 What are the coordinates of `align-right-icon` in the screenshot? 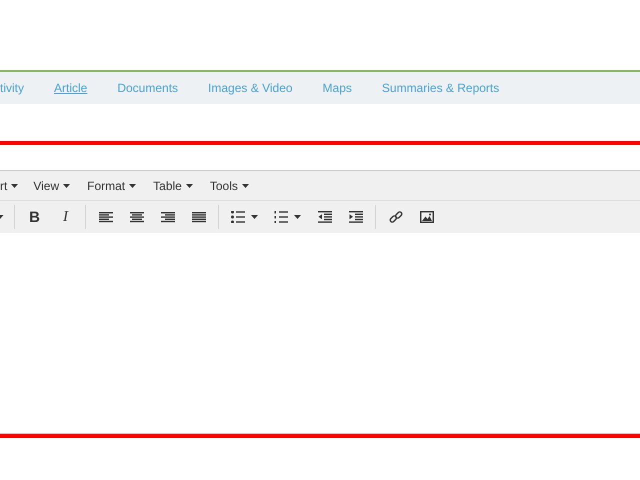 It's located at (167, 217).